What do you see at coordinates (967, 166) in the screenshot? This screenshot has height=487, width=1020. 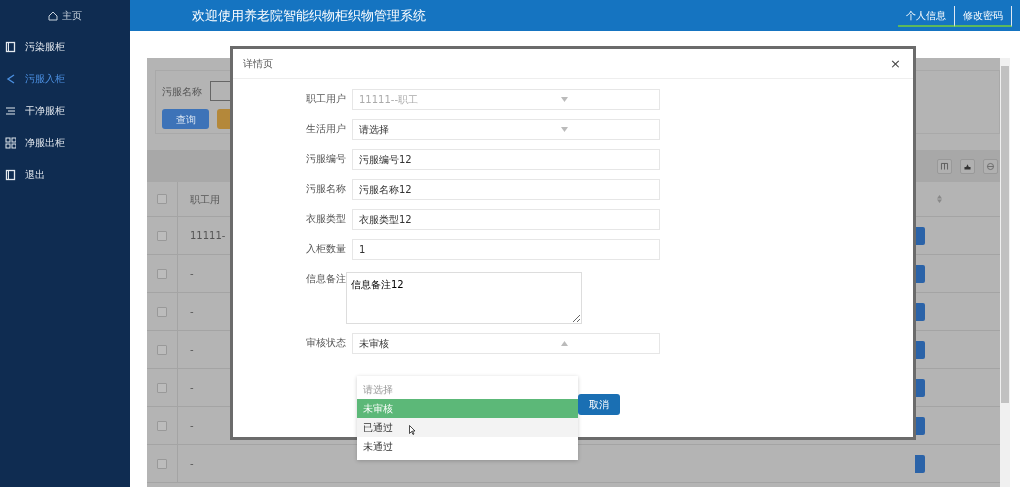 I see `export-icon` at bounding box center [967, 166].